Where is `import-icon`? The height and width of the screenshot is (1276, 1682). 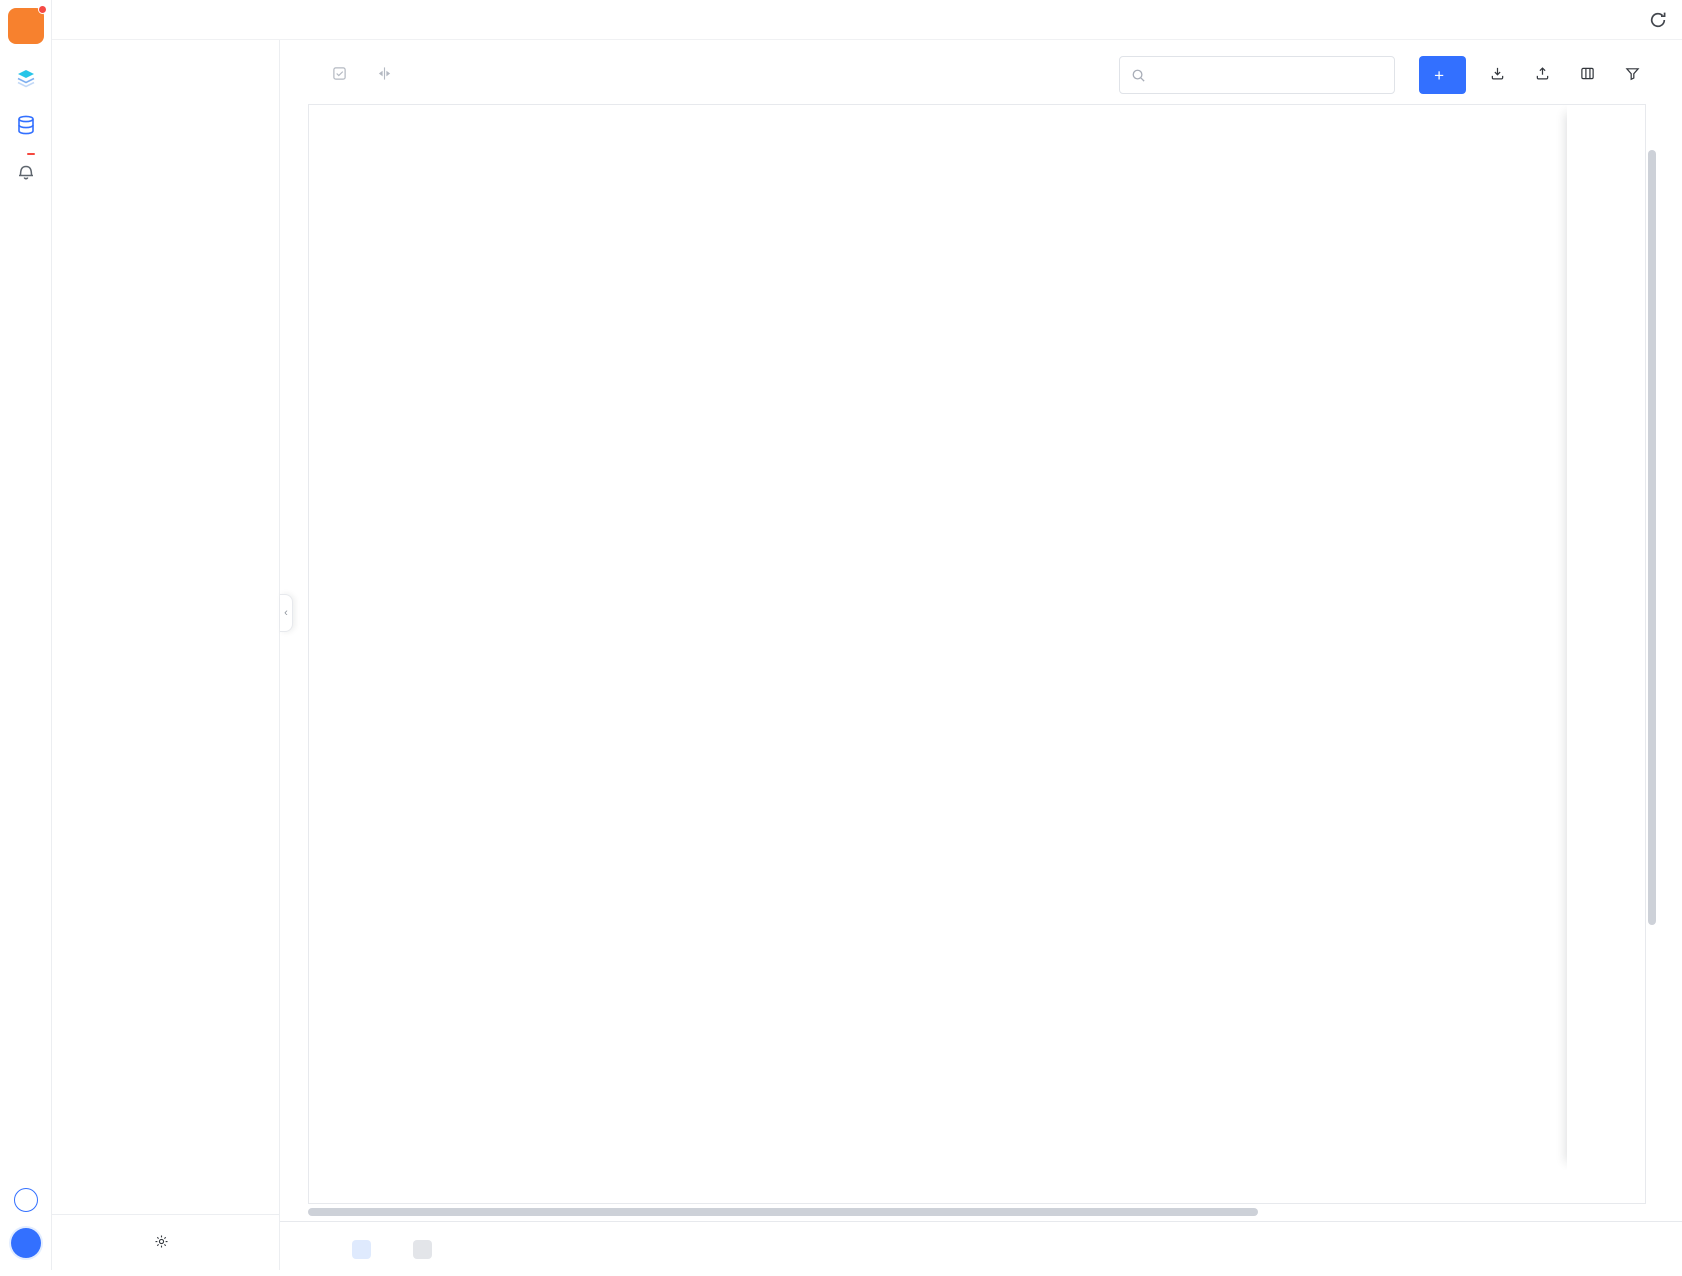
import-icon is located at coordinates (1497, 75).